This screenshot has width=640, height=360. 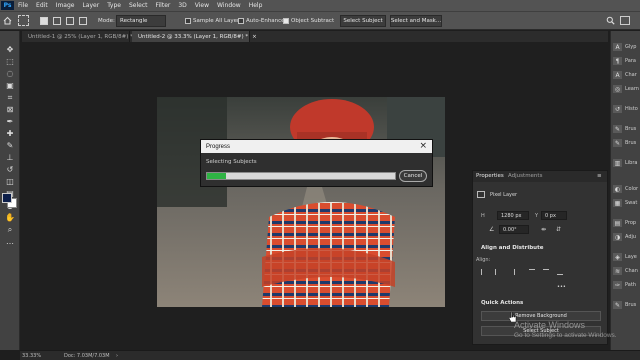 What do you see at coordinates (543, 229) in the screenshot?
I see `flip-horizontal-icon: ⇹` at bounding box center [543, 229].